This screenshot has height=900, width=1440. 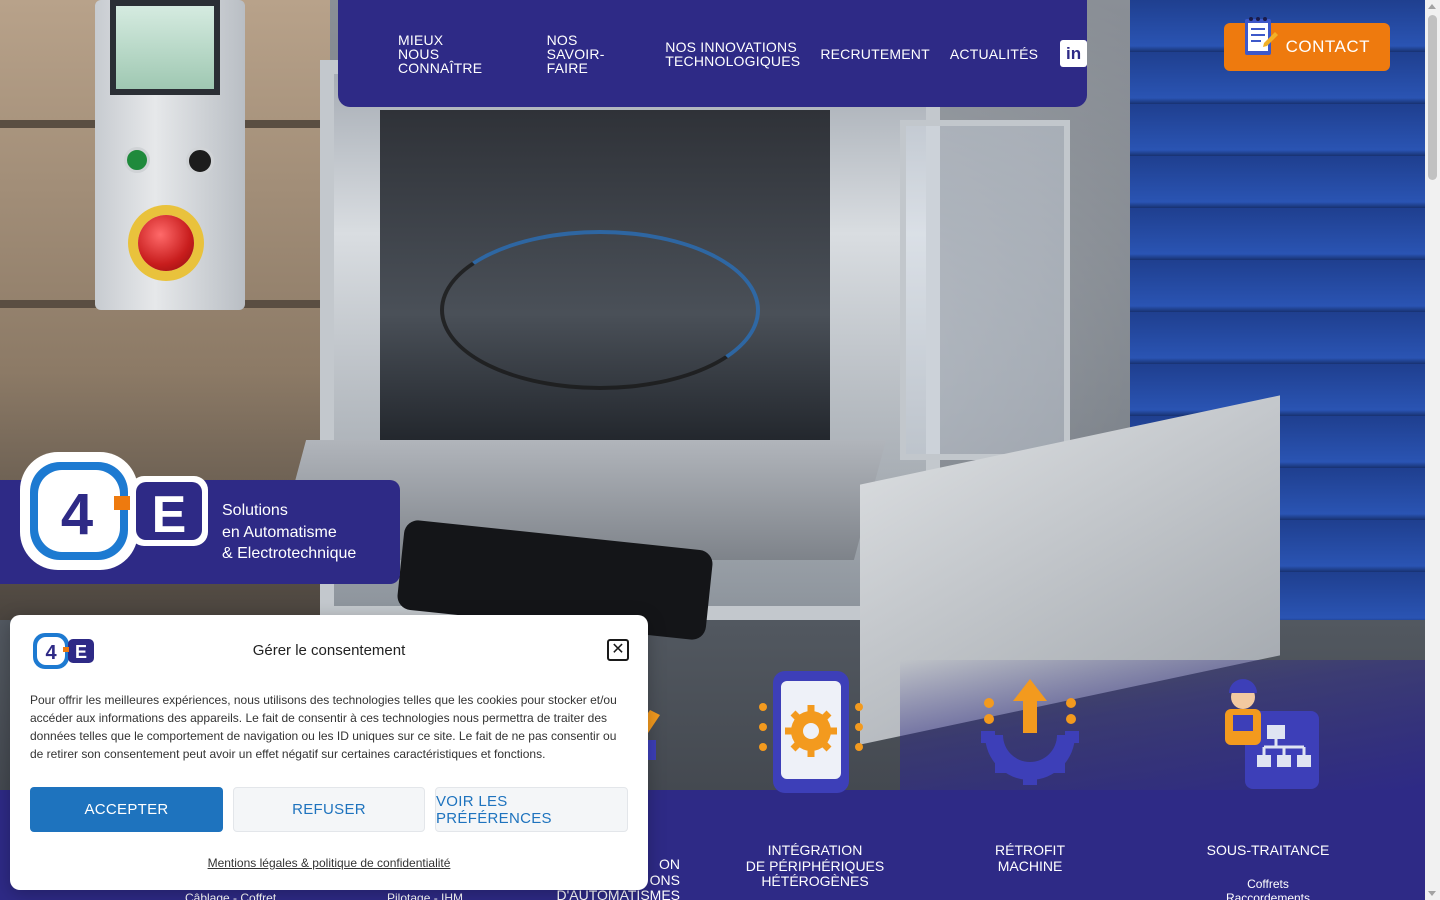 I want to click on notepad-pencil-icon, so click(x=1261, y=36).